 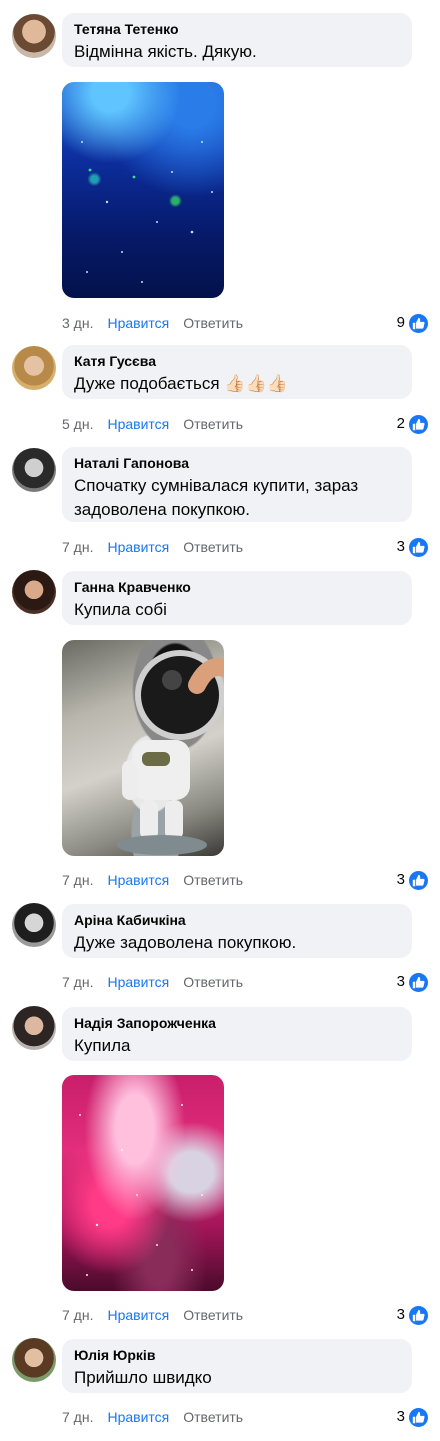 I want to click on comment-time: 5 дн., so click(x=77, y=424).